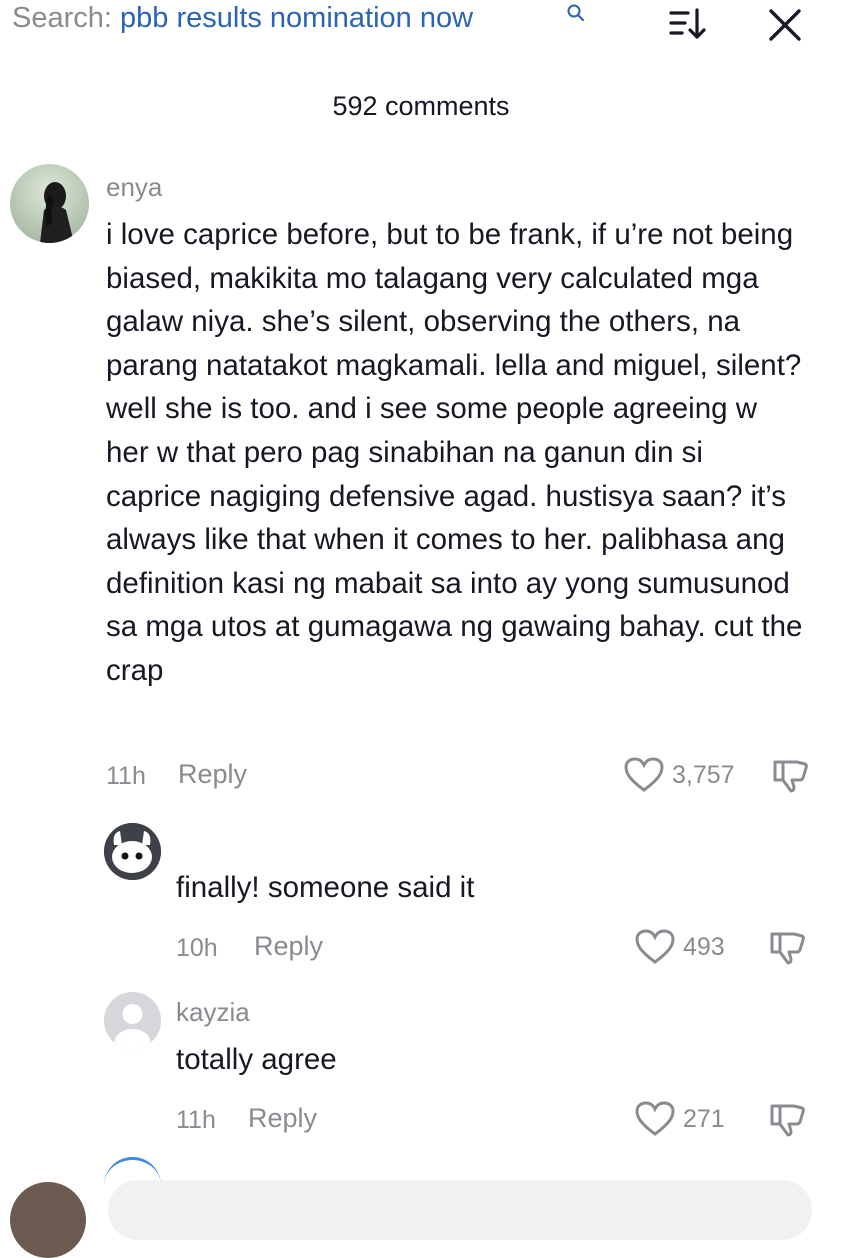  Describe the element at coordinates (296, 18) in the screenshot. I see `search-query: pbb results nomination now` at that location.